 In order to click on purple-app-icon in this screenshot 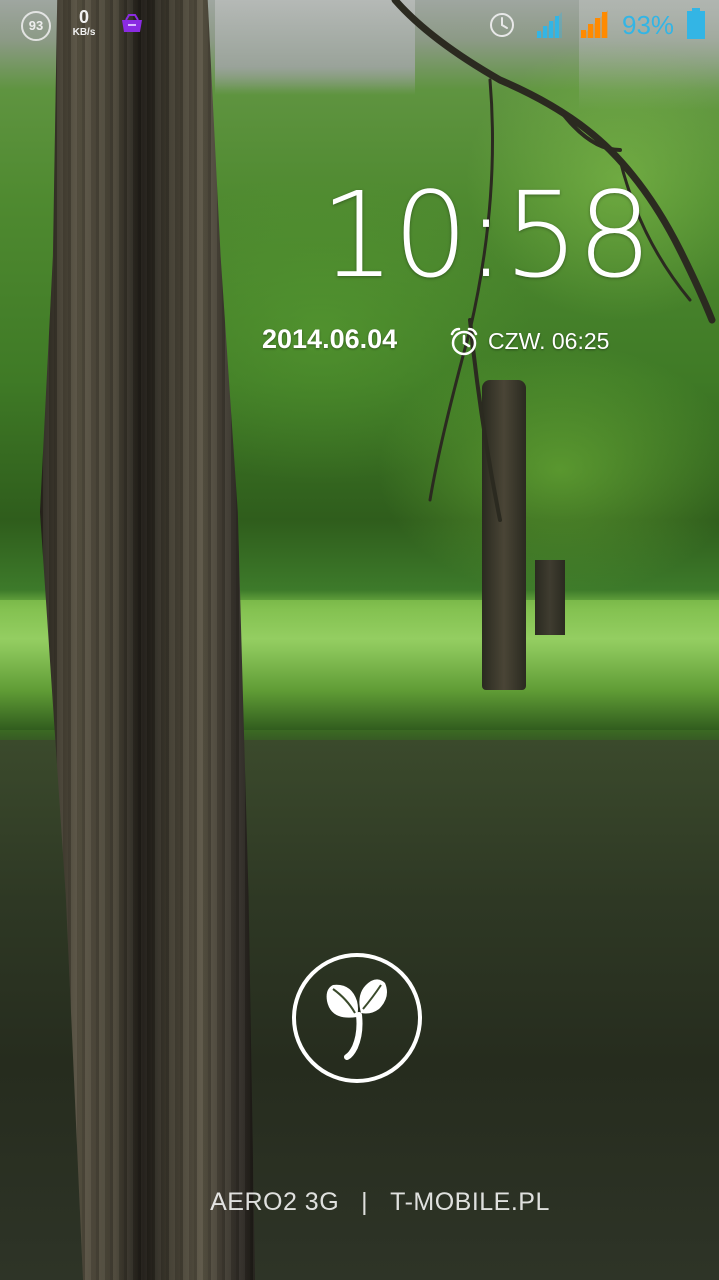, I will do `click(132, 23)`.